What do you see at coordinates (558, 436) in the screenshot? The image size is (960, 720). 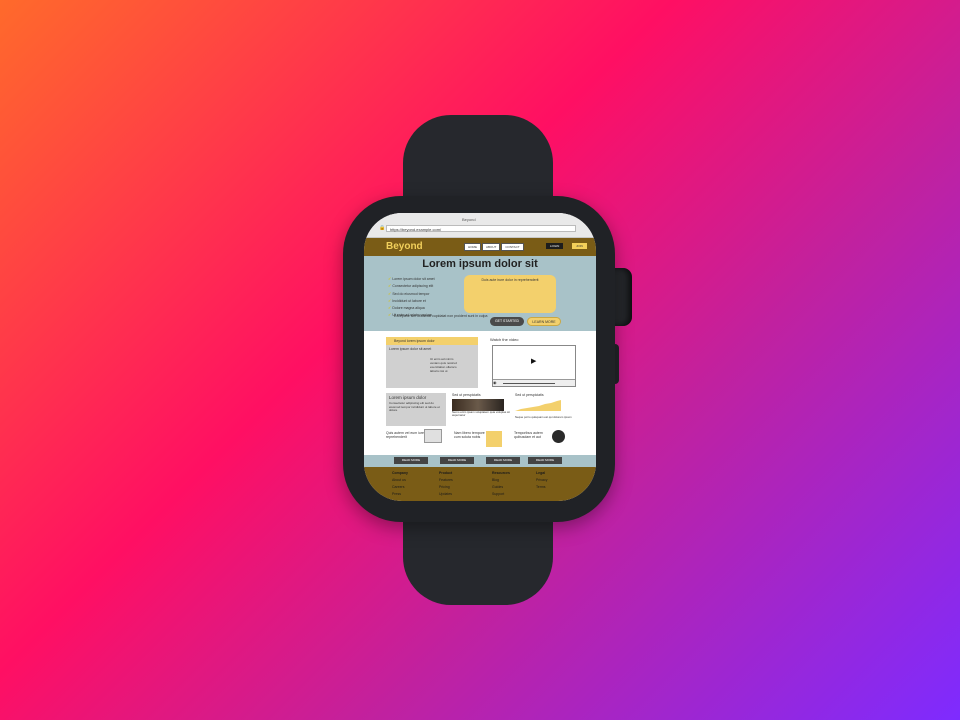 I see `disc-icon` at bounding box center [558, 436].